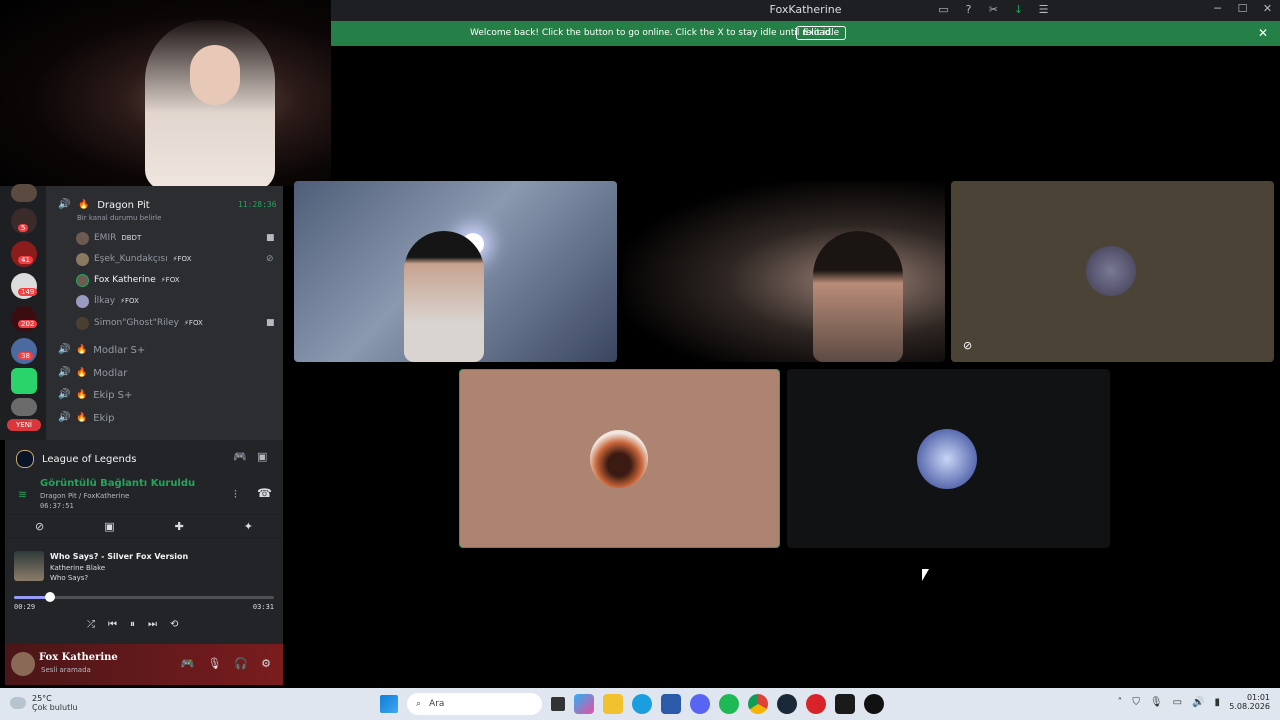 The width and height of the screenshot is (1280, 720). I want to click on voice-channel: 🔊 🔥 Ekip, so click(86, 418).